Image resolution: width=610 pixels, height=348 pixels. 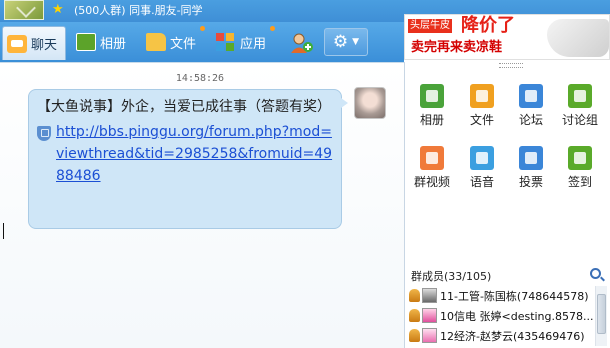 I want to click on ad-tag: 头层牛皮, so click(x=430, y=26).